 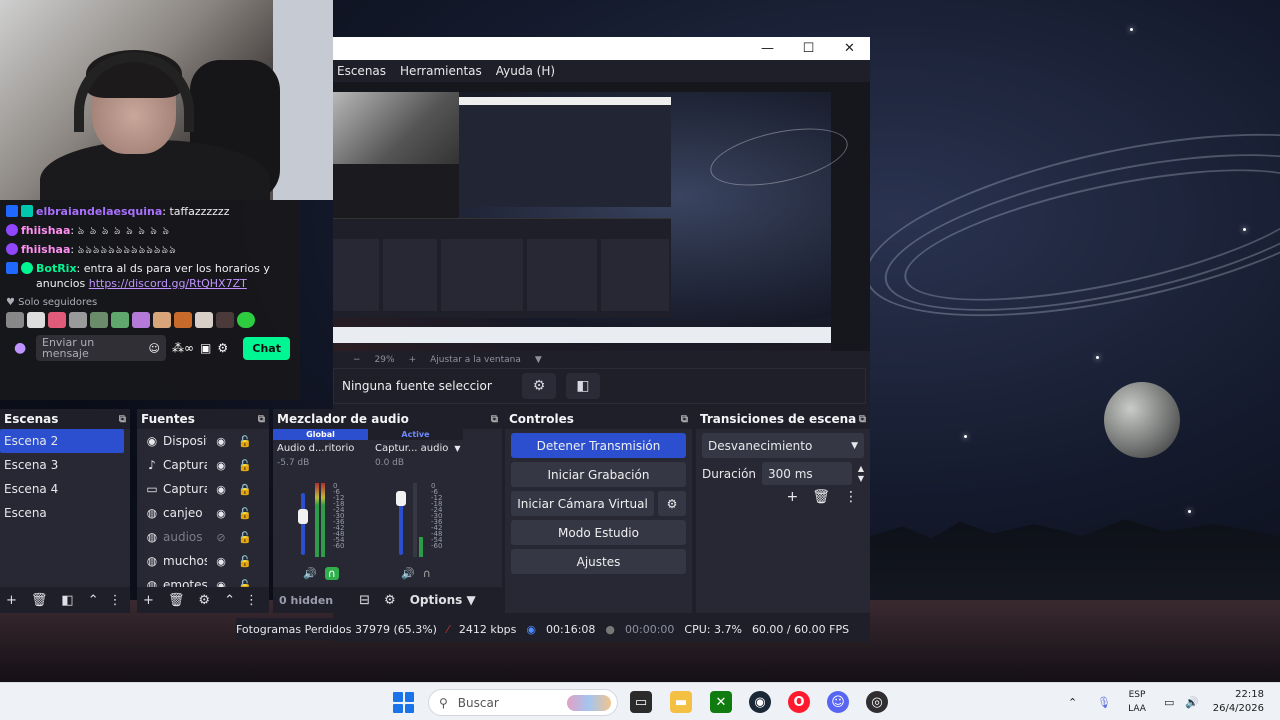 What do you see at coordinates (423, 448) in the screenshot?
I see `channel-name: Captur... audio ▼` at bounding box center [423, 448].